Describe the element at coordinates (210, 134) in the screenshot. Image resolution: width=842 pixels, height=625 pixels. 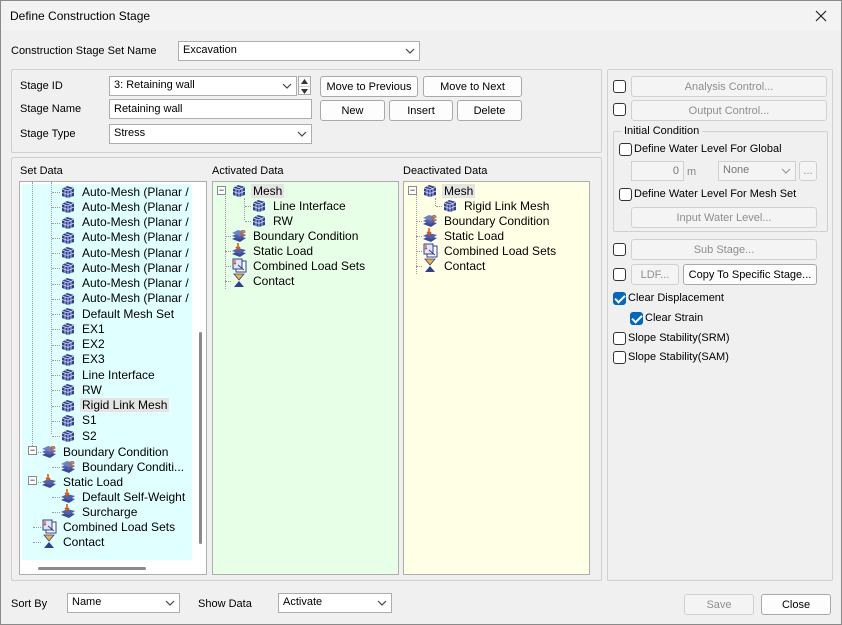
I see `stage-type-combo: Stress` at that location.